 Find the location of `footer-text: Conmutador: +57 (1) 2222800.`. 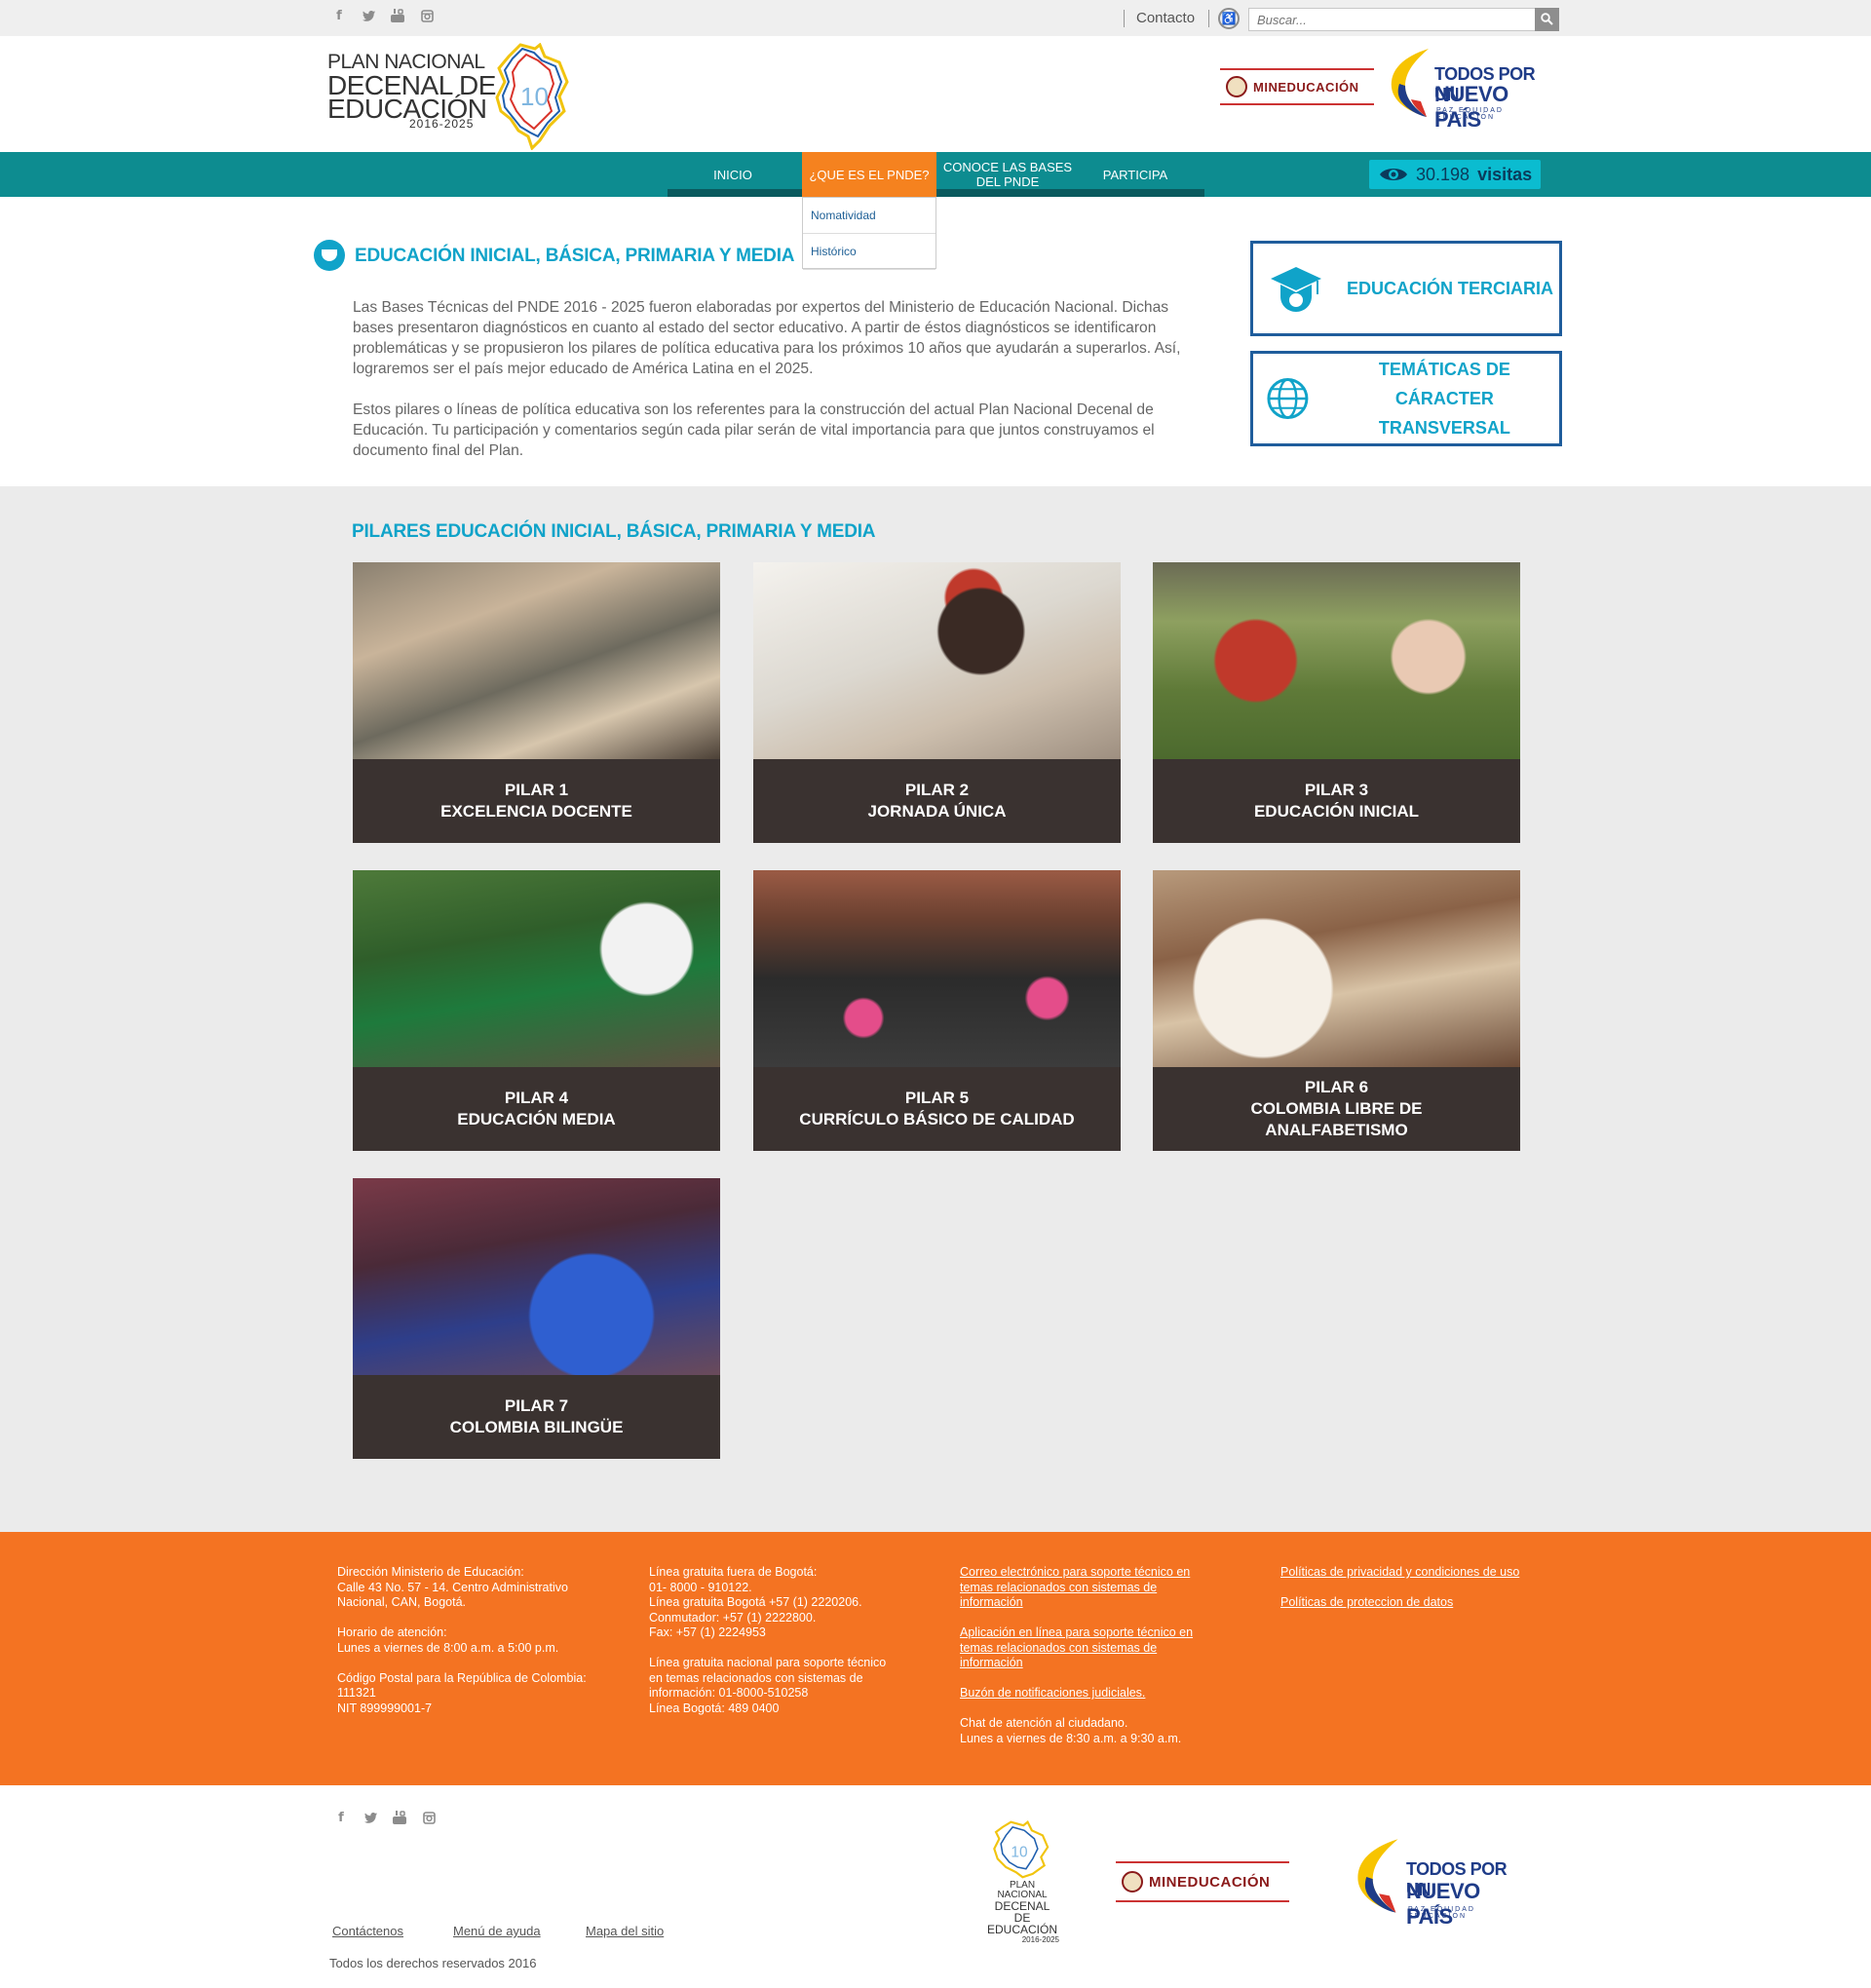

footer-text: Conmutador: +57 (1) 2222800. is located at coordinates (733, 1618).